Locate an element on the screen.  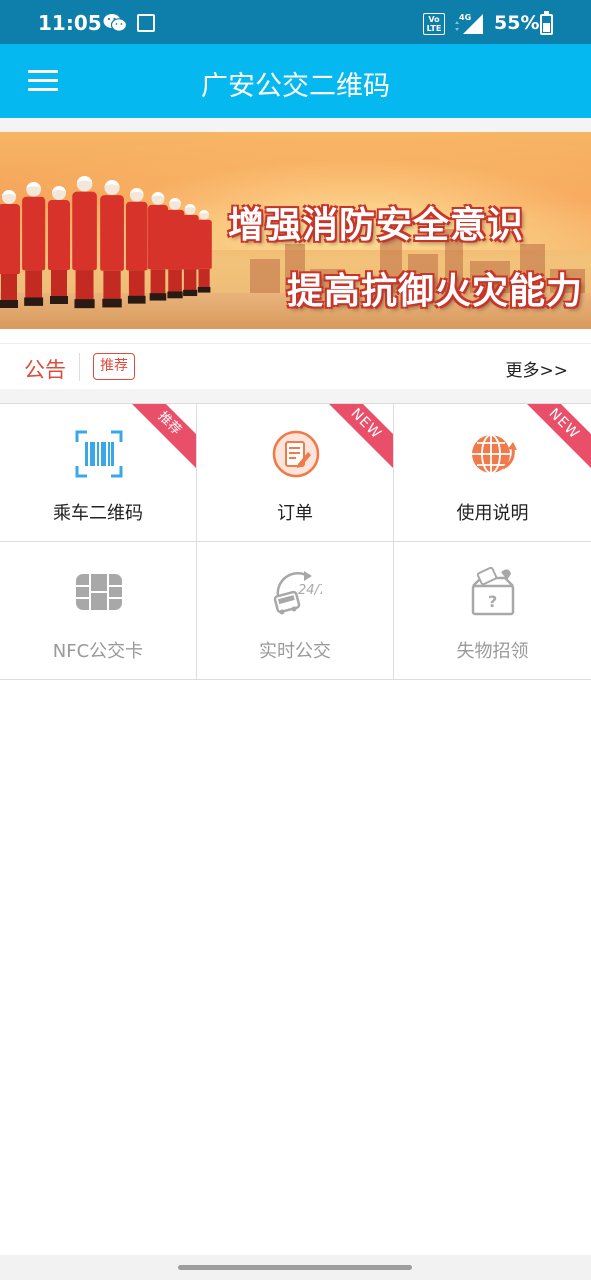
grid-item-instructions: 使用说明 NEW is located at coordinates (492, 473).